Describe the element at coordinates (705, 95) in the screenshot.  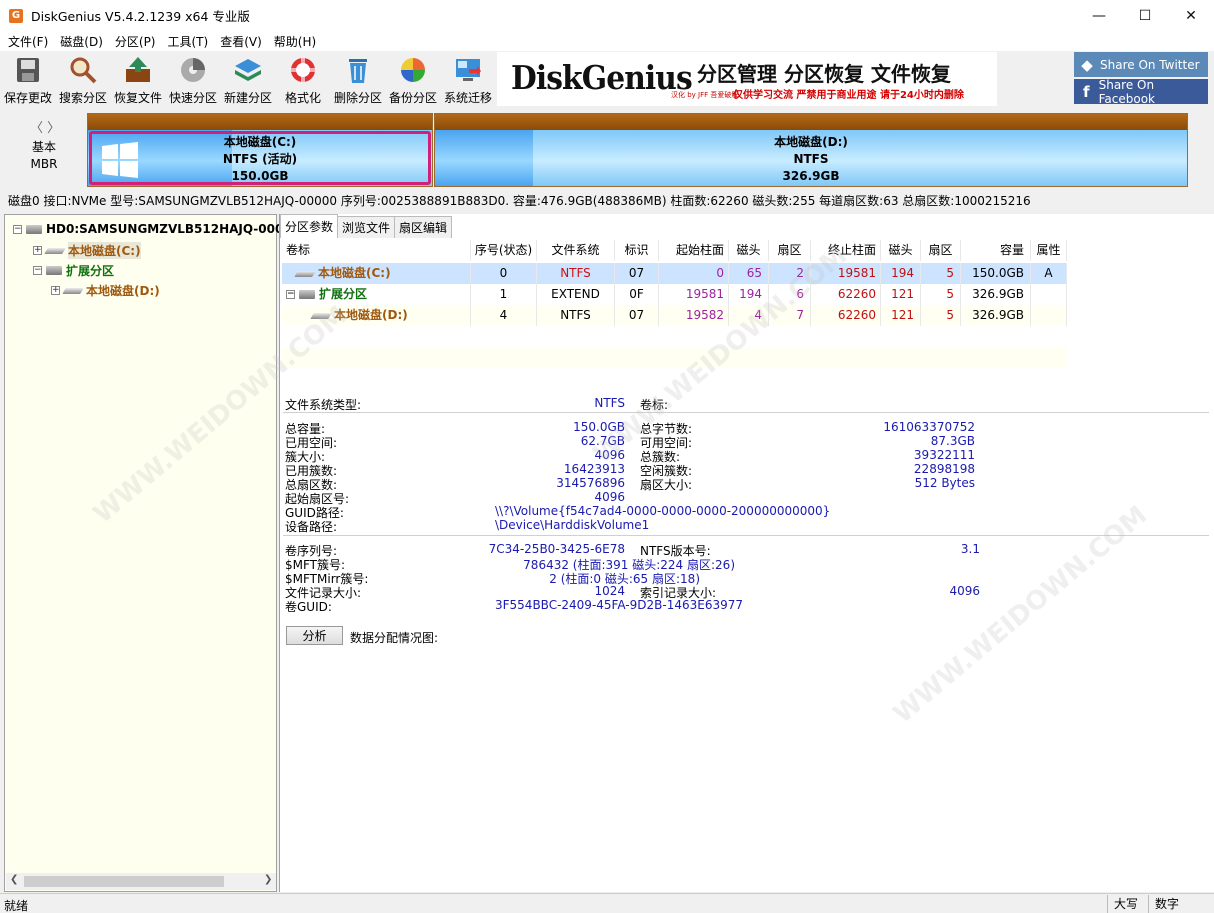
I see `banner-credit: 汉化 by JFF 吾爱破解` at that location.